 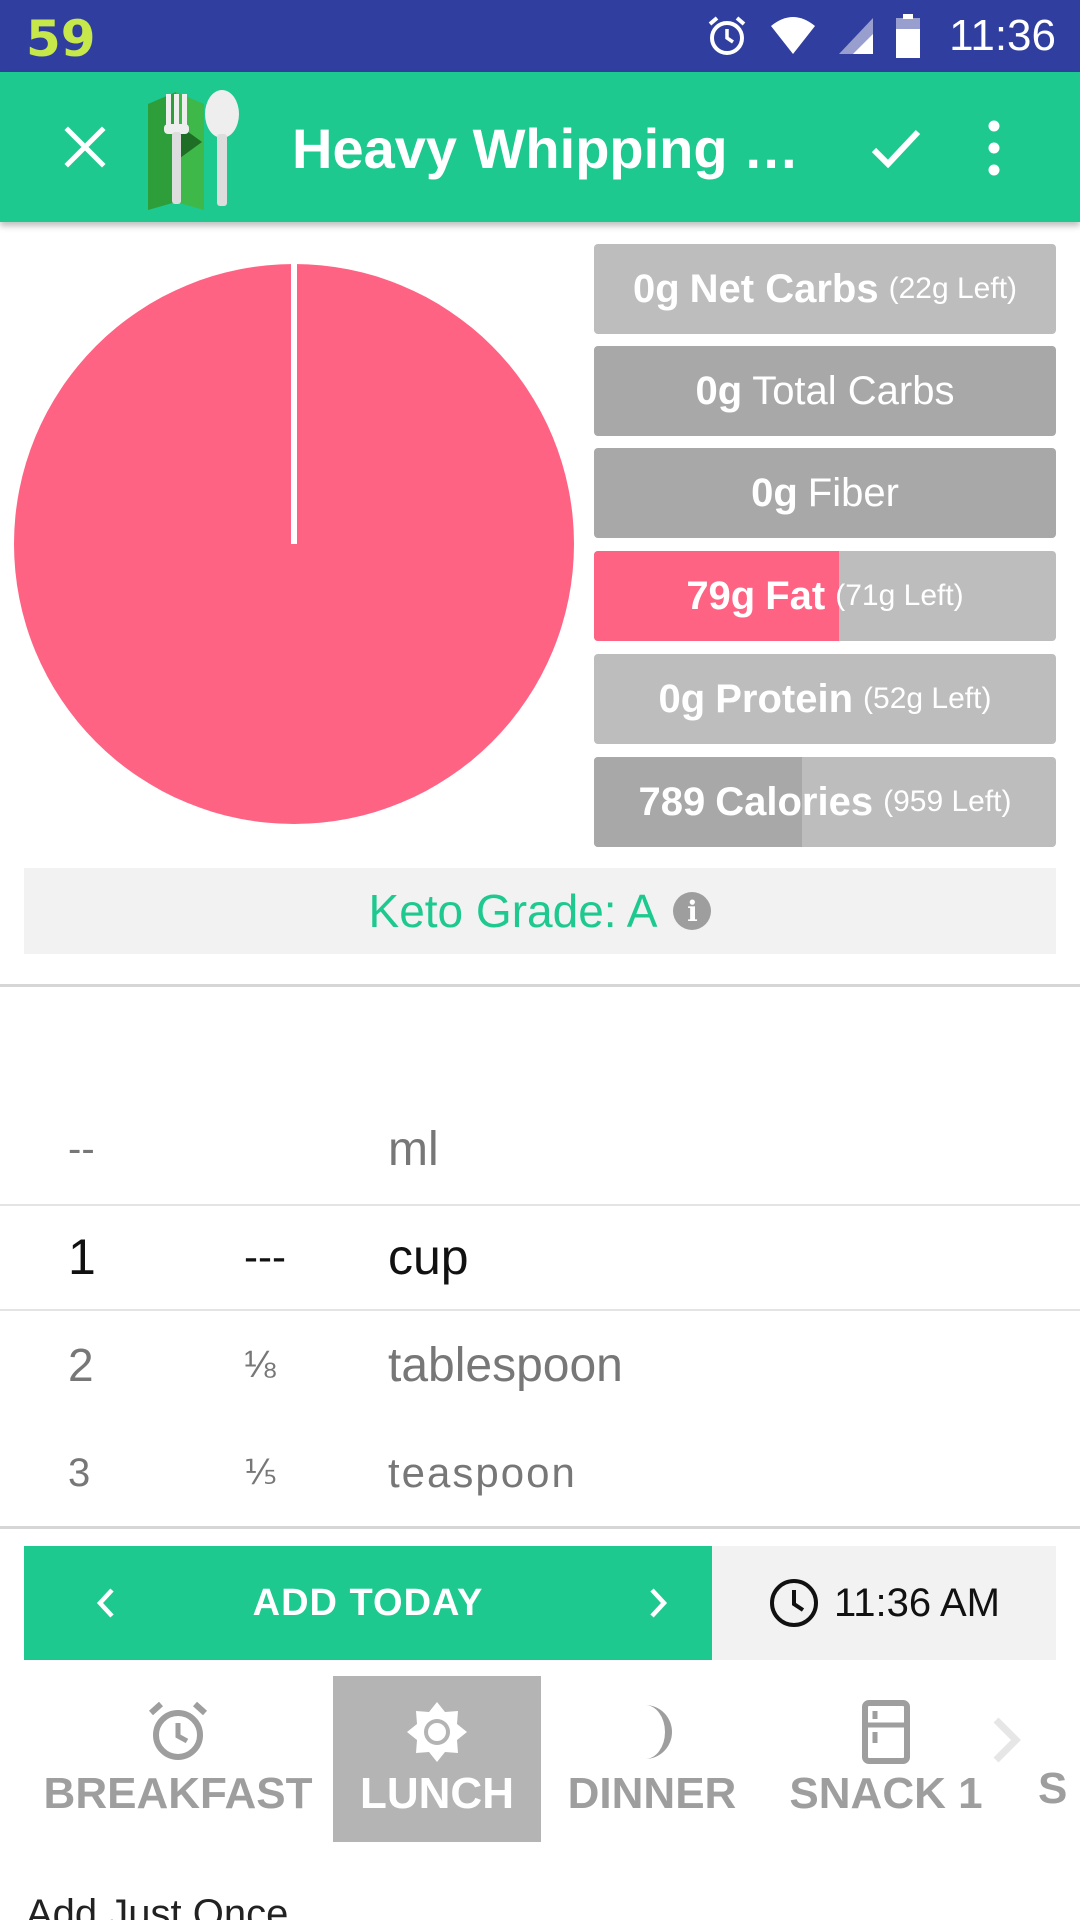 I want to click on fat-left: (71g Left), so click(x=899, y=595).